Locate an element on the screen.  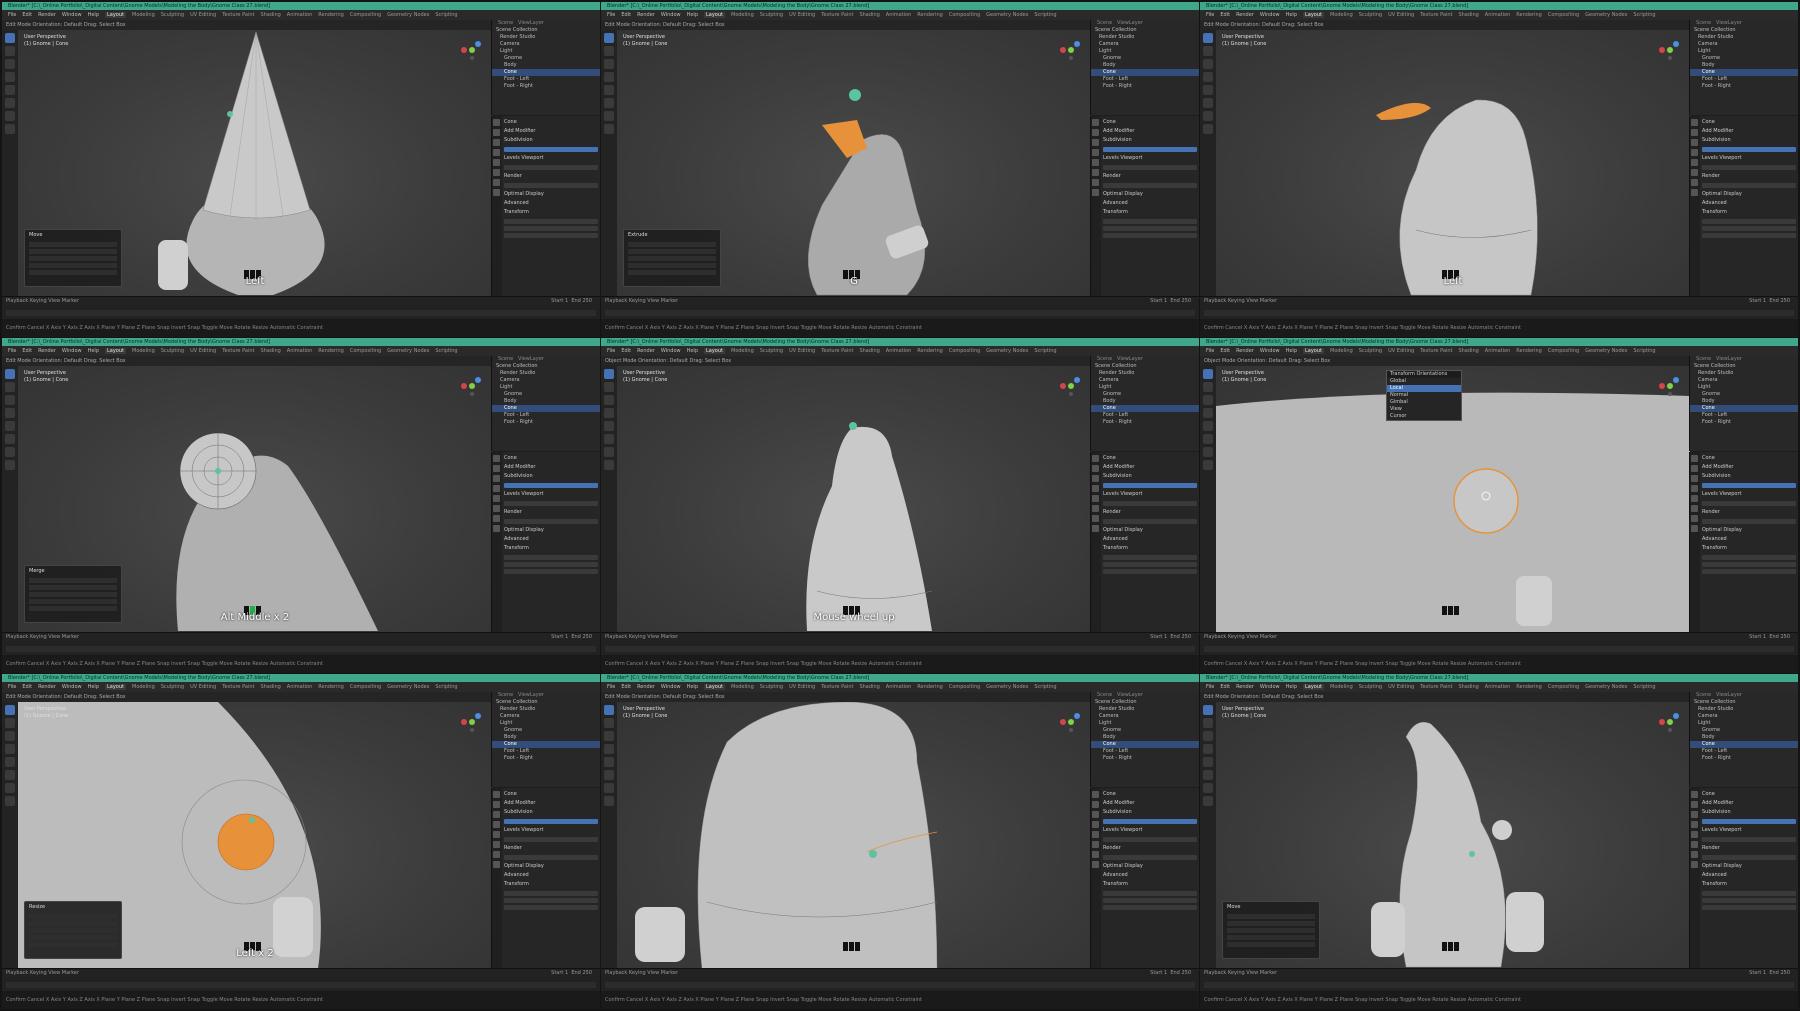
render-levels-field is located at coordinates (1150, 521).